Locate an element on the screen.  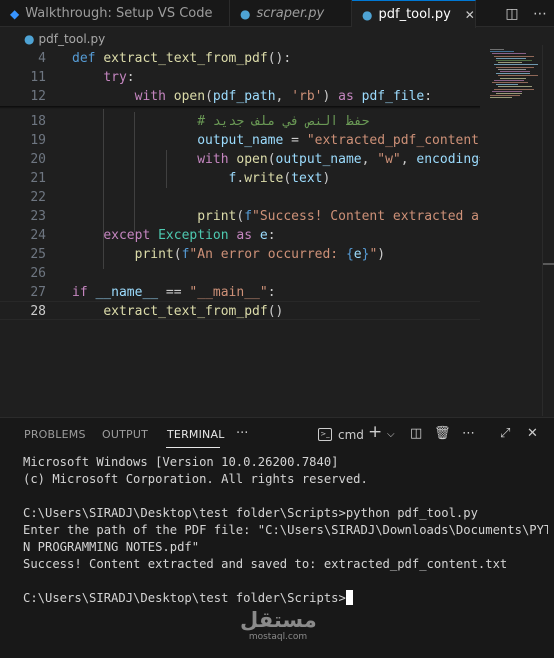
trash-icon: 🗑 is located at coordinates (442, 433).